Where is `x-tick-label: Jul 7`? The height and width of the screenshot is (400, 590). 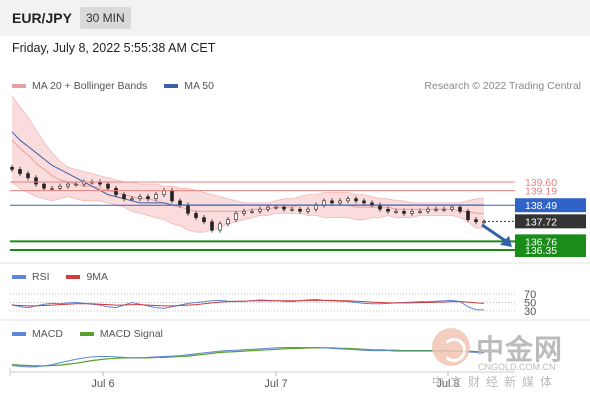 x-tick-label: Jul 7 is located at coordinates (275, 384).